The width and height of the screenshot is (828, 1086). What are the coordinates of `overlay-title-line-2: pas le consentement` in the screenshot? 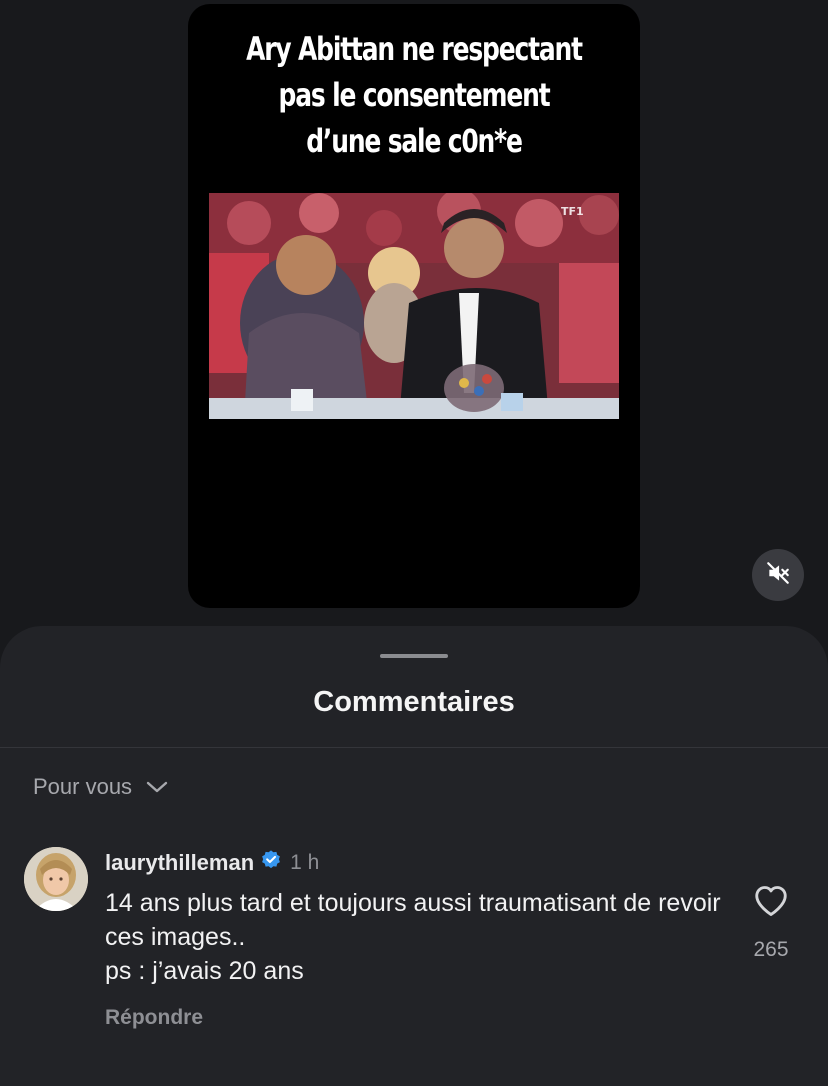 It's located at (414, 95).